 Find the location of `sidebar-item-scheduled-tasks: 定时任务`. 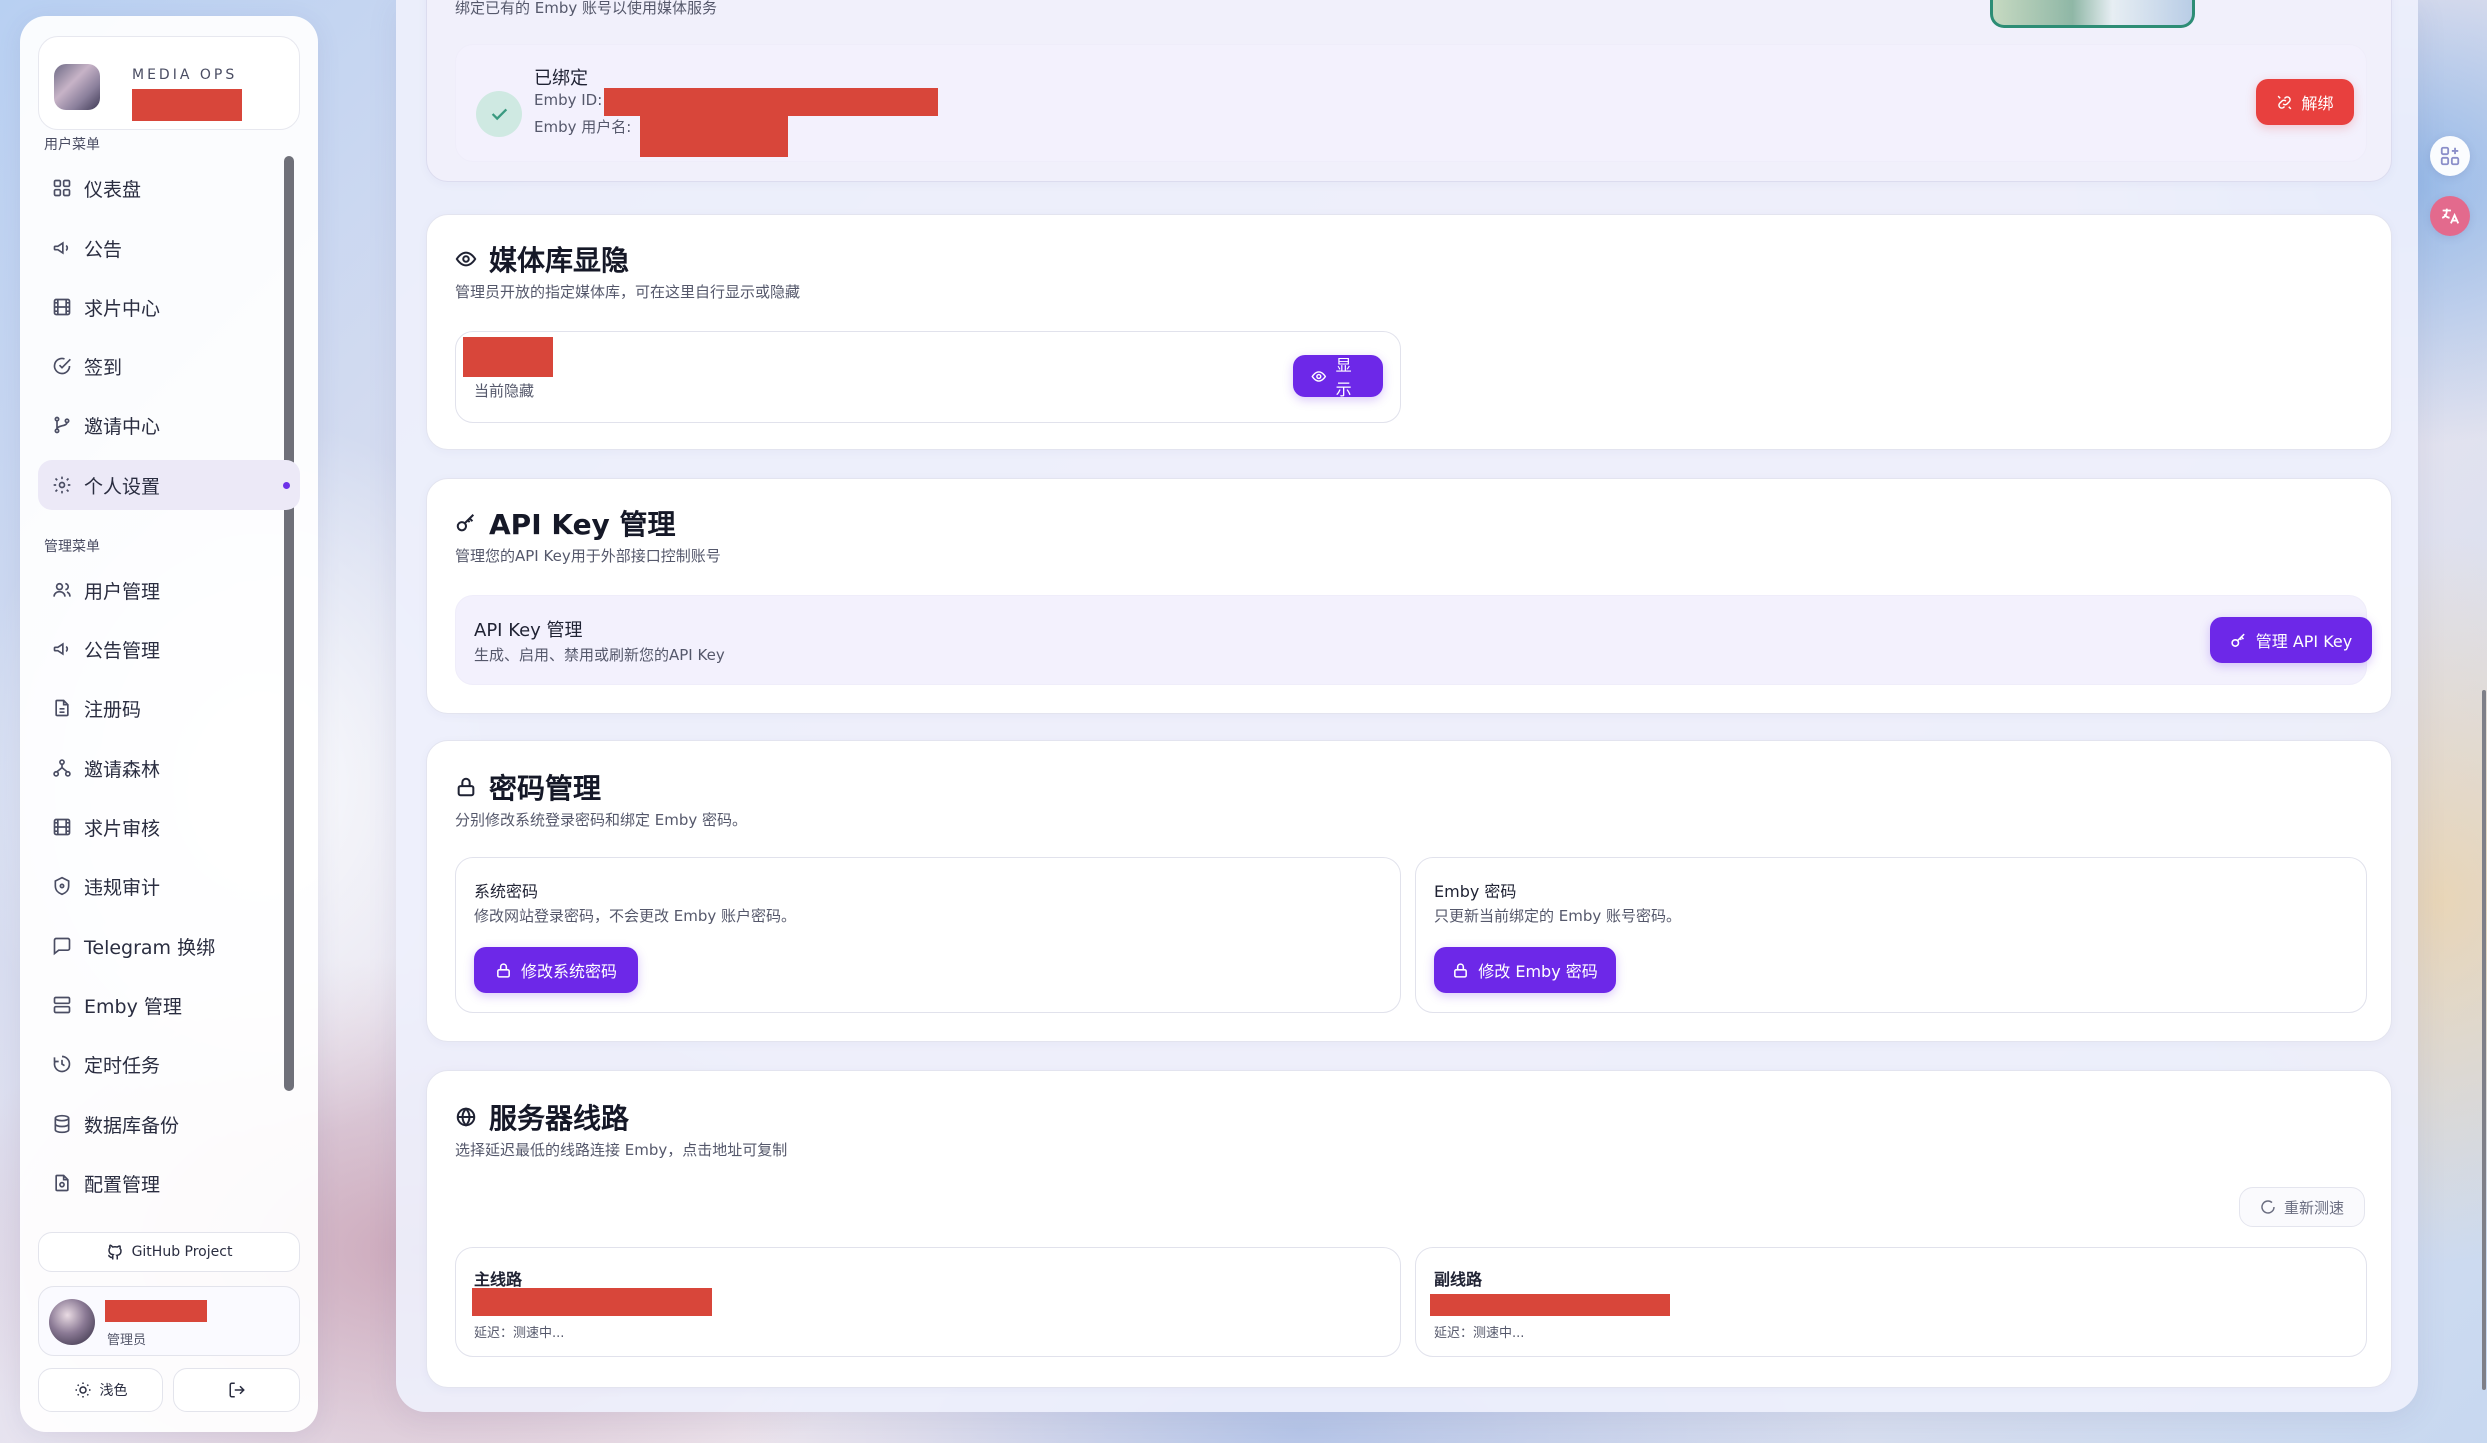

sidebar-item-scheduled-tasks: 定时任务 is located at coordinates (169, 1064).